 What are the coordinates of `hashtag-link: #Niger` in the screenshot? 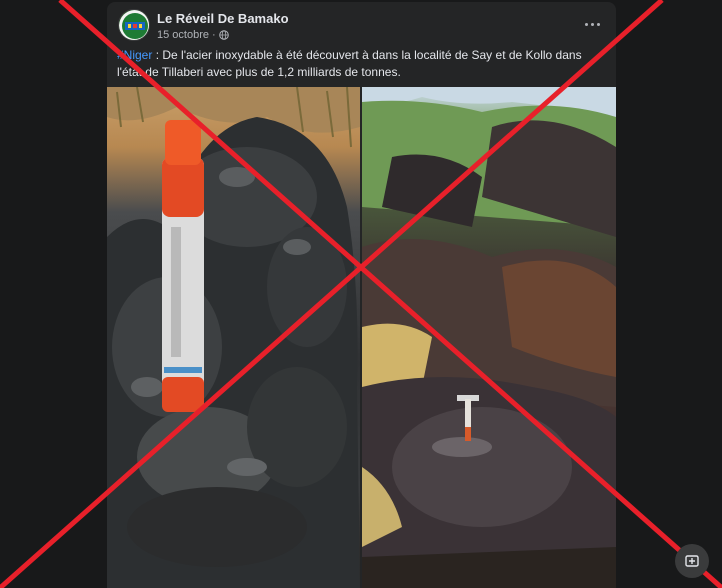 It's located at (134, 55).